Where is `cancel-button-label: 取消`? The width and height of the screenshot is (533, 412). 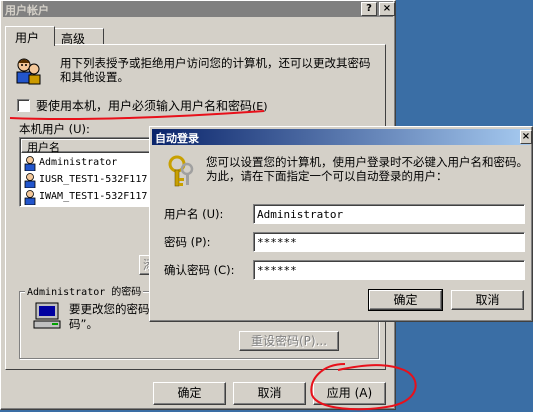
cancel-button-label: 取消 is located at coordinates (269, 393).